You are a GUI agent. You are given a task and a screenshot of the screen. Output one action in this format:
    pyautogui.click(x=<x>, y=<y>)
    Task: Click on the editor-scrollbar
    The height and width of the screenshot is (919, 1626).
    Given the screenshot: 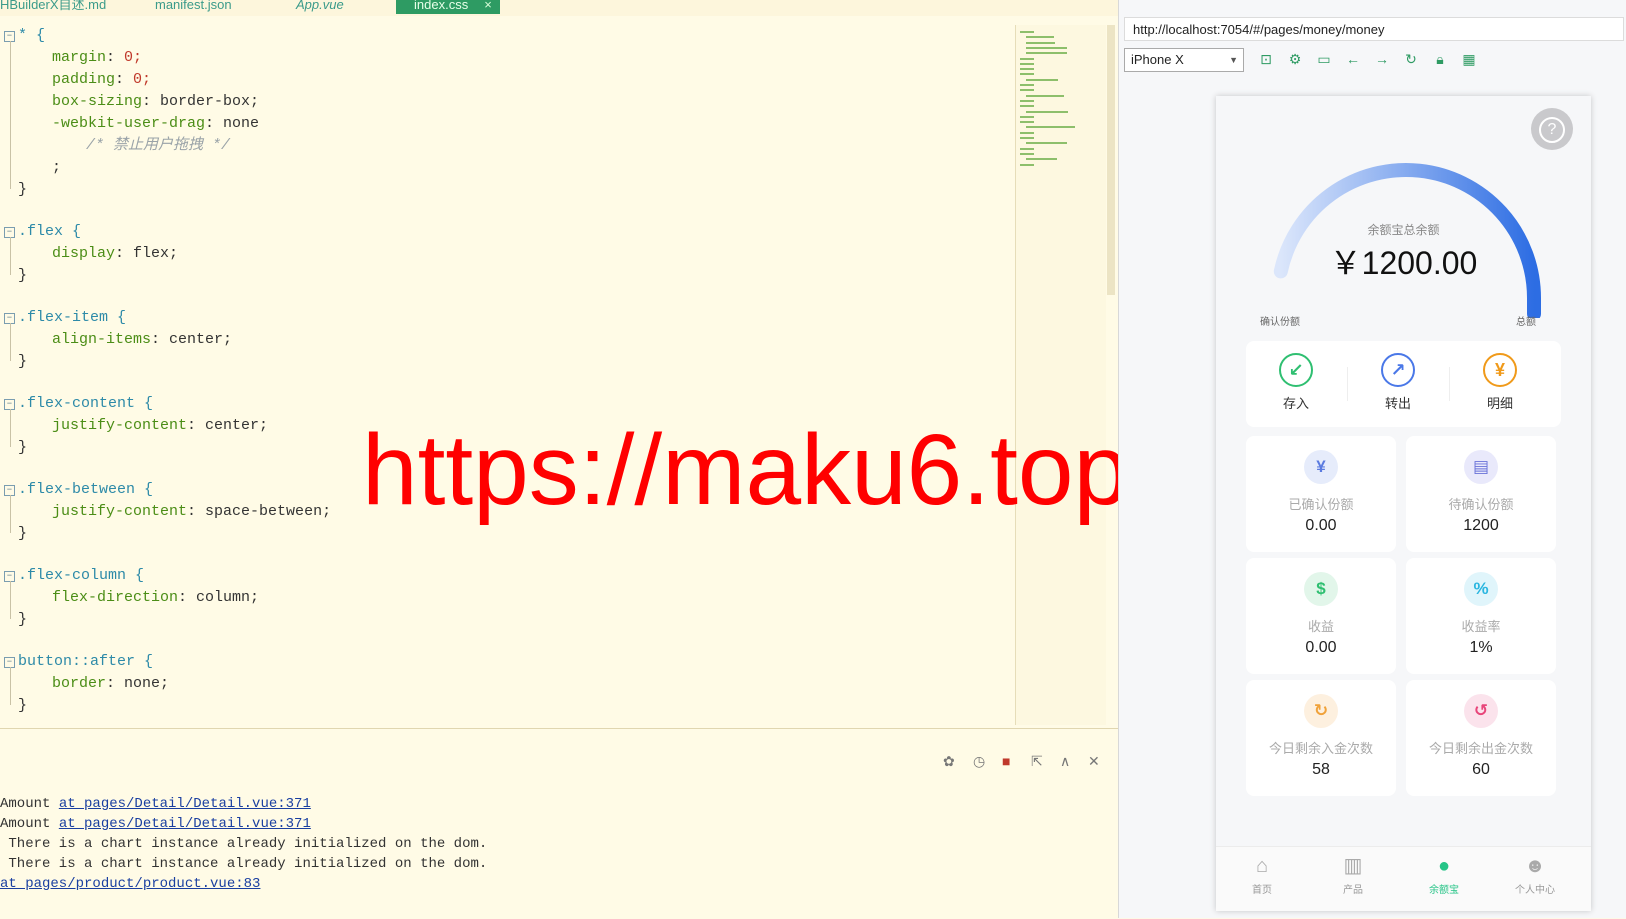 What is the action you would take?
    pyautogui.click(x=1111, y=160)
    